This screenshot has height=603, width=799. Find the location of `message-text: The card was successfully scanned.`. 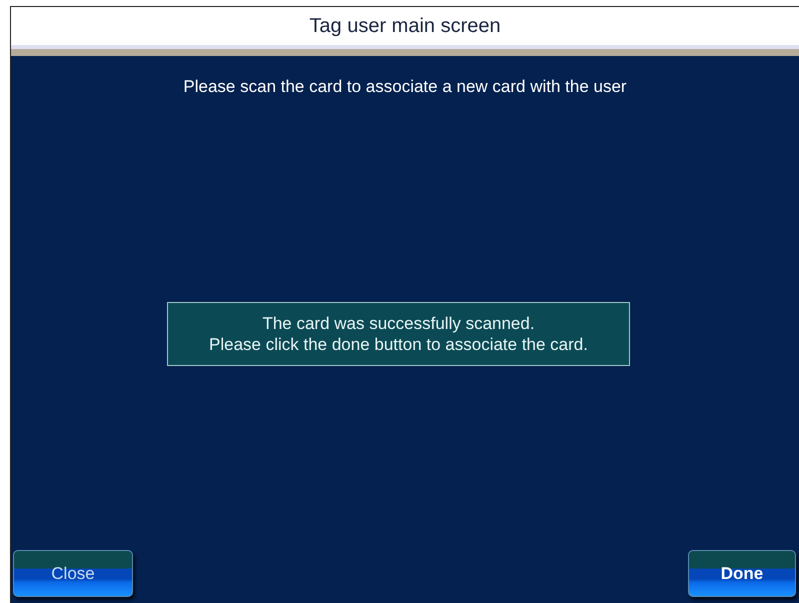

message-text: The card was successfully scanned. is located at coordinates (398, 323).